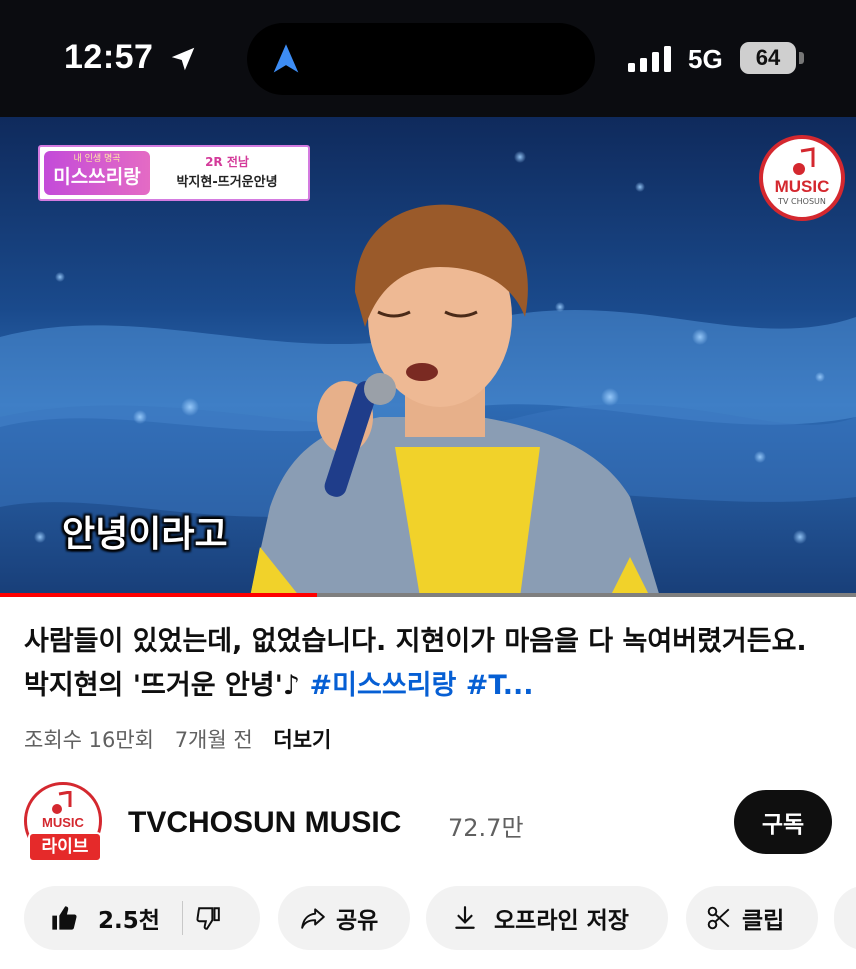 The image size is (856, 969). What do you see at coordinates (264, 823) in the screenshot?
I see `channel-name: TVCHOSUN MUSIC` at bounding box center [264, 823].